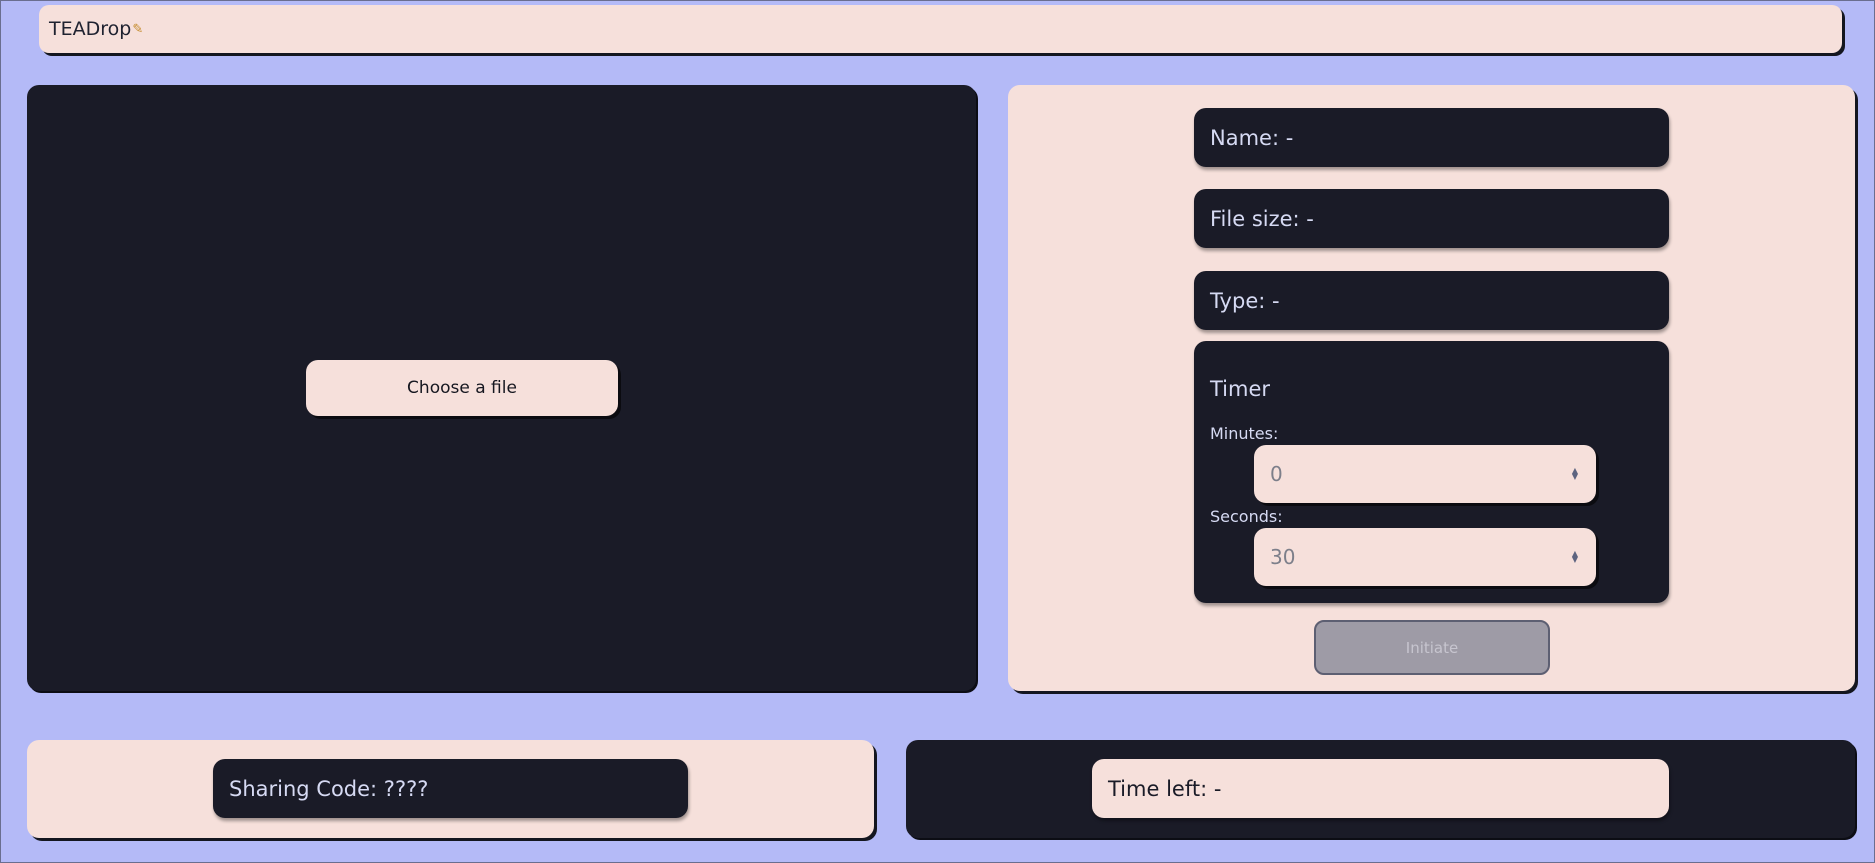 The image size is (1875, 863). What do you see at coordinates (1380, 788) in the screenshot?
I see `time-left-field: Time left: -` at bounding box center [1380, 788].